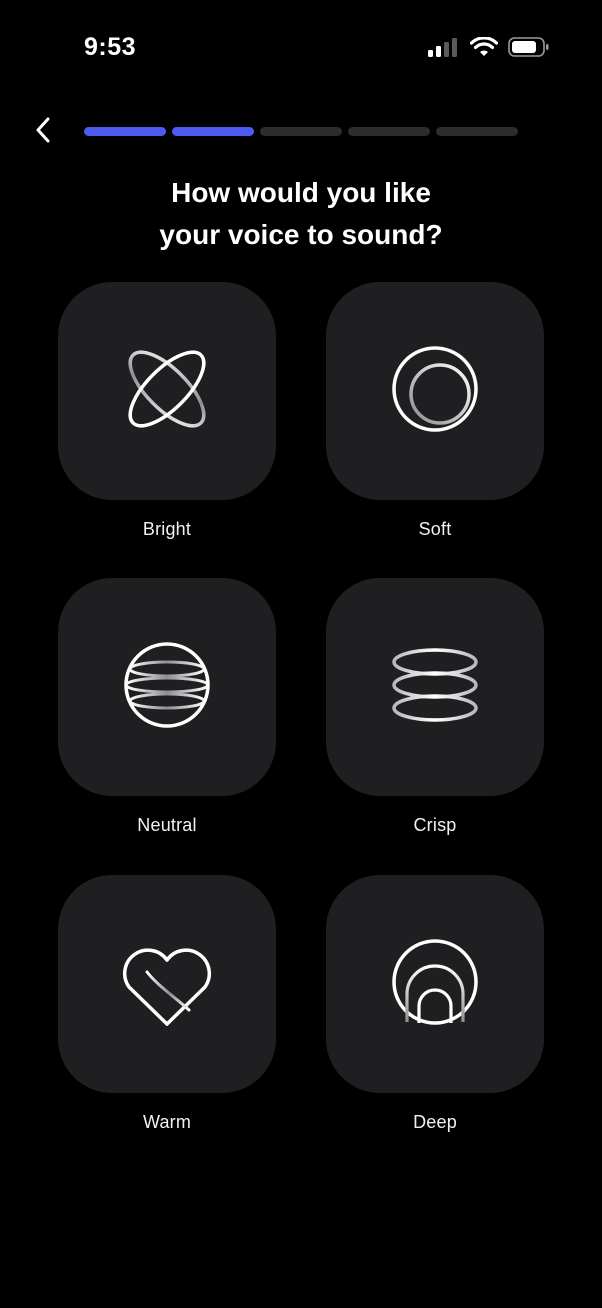  What do you see at coordinates (484, 49) in the screenshot?
I see `wifi-icon` at bounding box center [484, 49].